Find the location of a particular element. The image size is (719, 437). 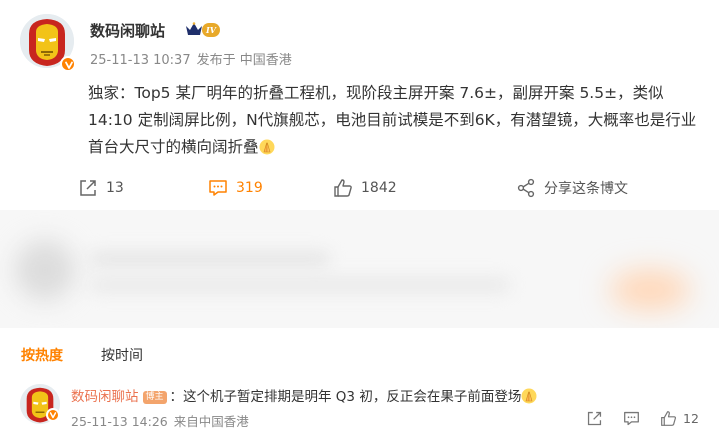

crown-icon is located at coordinates (194, 28).